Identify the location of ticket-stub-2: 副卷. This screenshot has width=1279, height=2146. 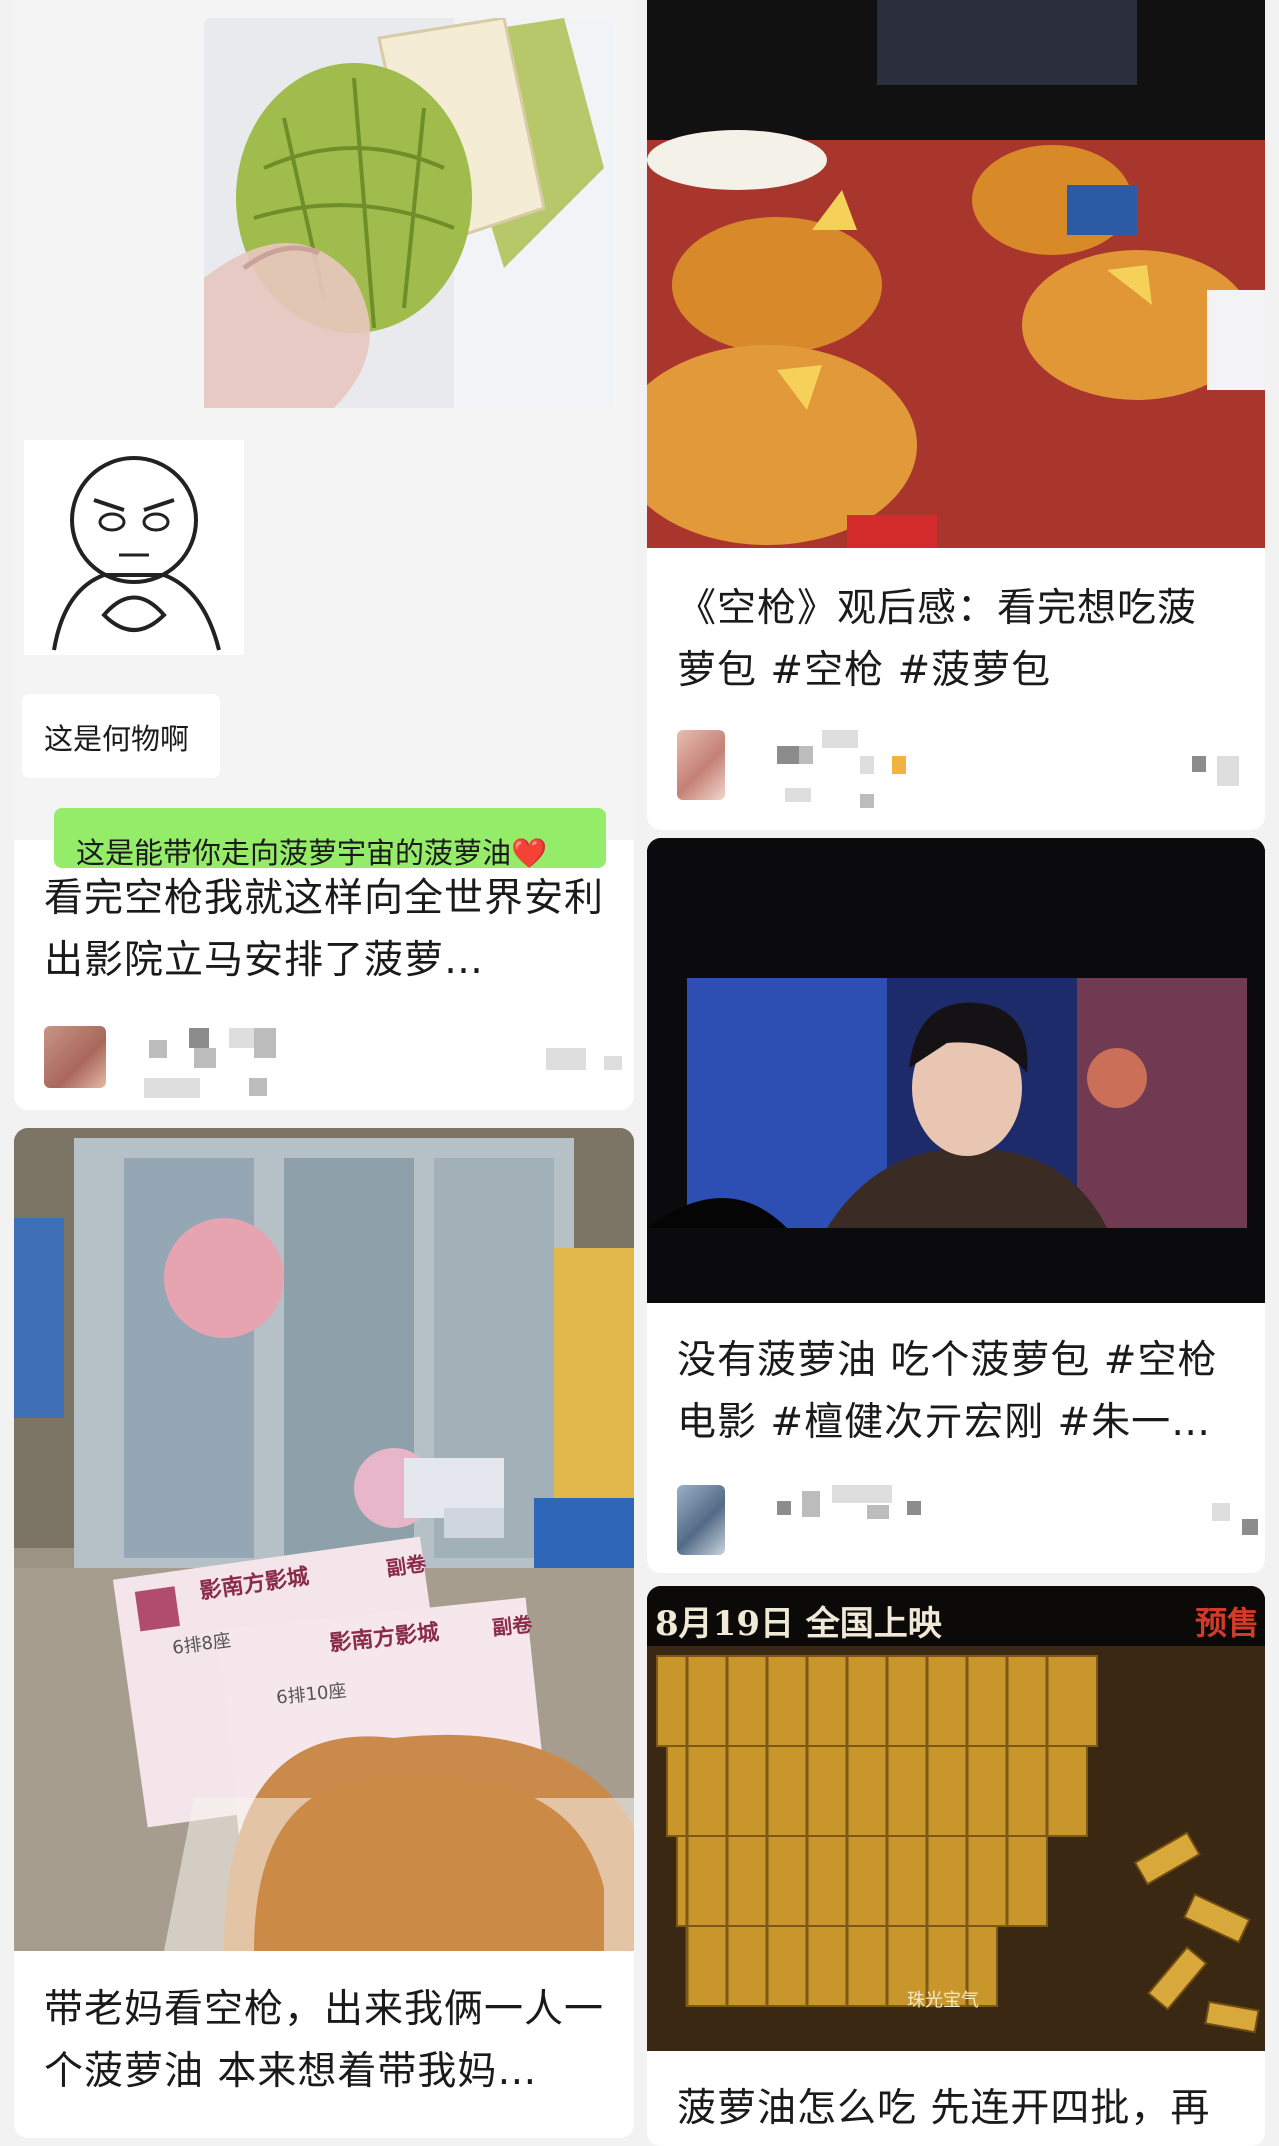
(512, 1626).